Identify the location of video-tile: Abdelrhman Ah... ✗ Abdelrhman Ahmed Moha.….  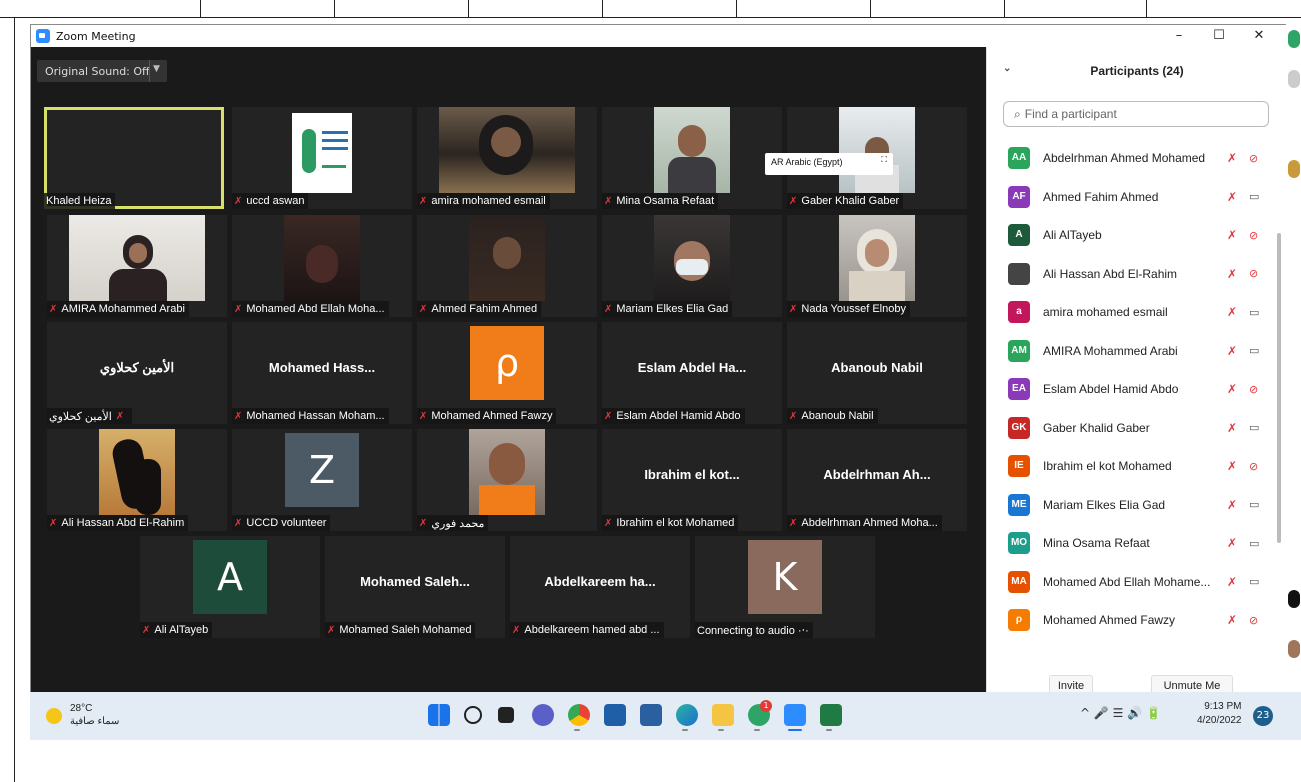
(877, 480).